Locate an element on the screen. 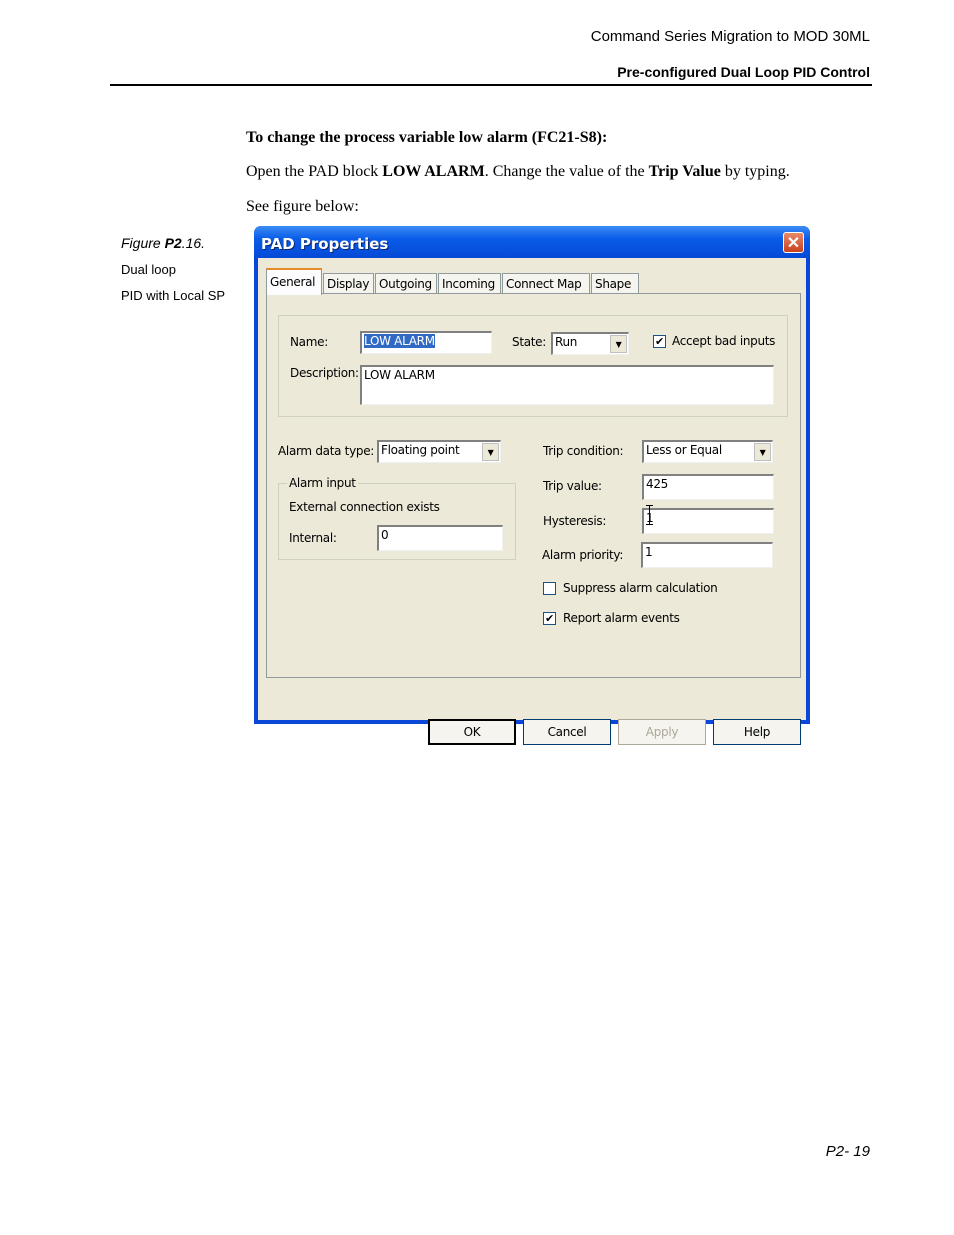 This screenshot has width=954, height=1235. alarm-data-type-label: Alarm data type: is located at coordinates (326, 451).